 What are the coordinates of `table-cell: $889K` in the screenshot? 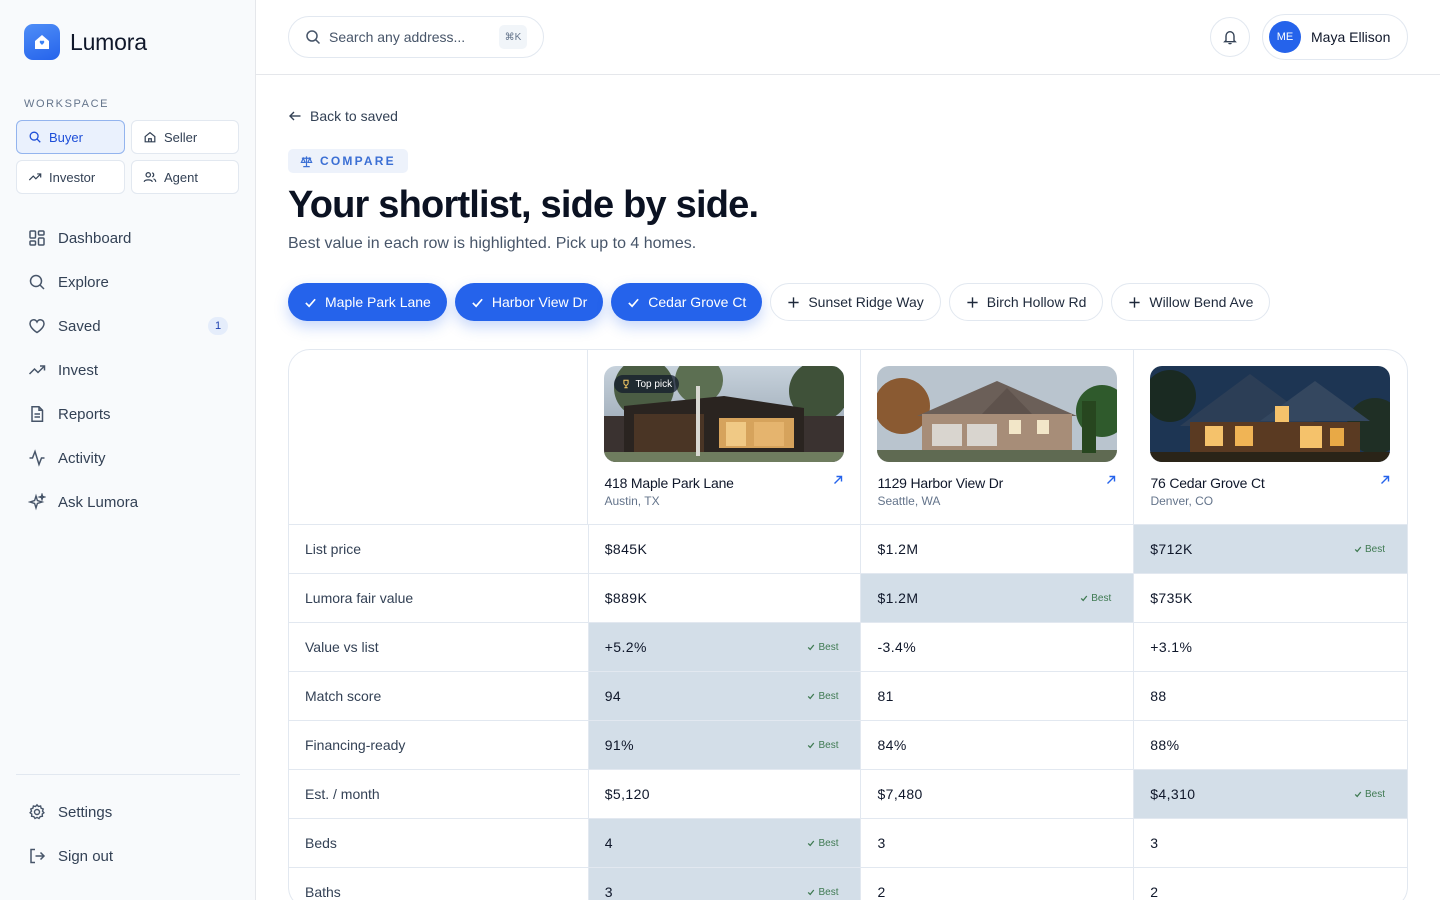 It's located at (725, 598).